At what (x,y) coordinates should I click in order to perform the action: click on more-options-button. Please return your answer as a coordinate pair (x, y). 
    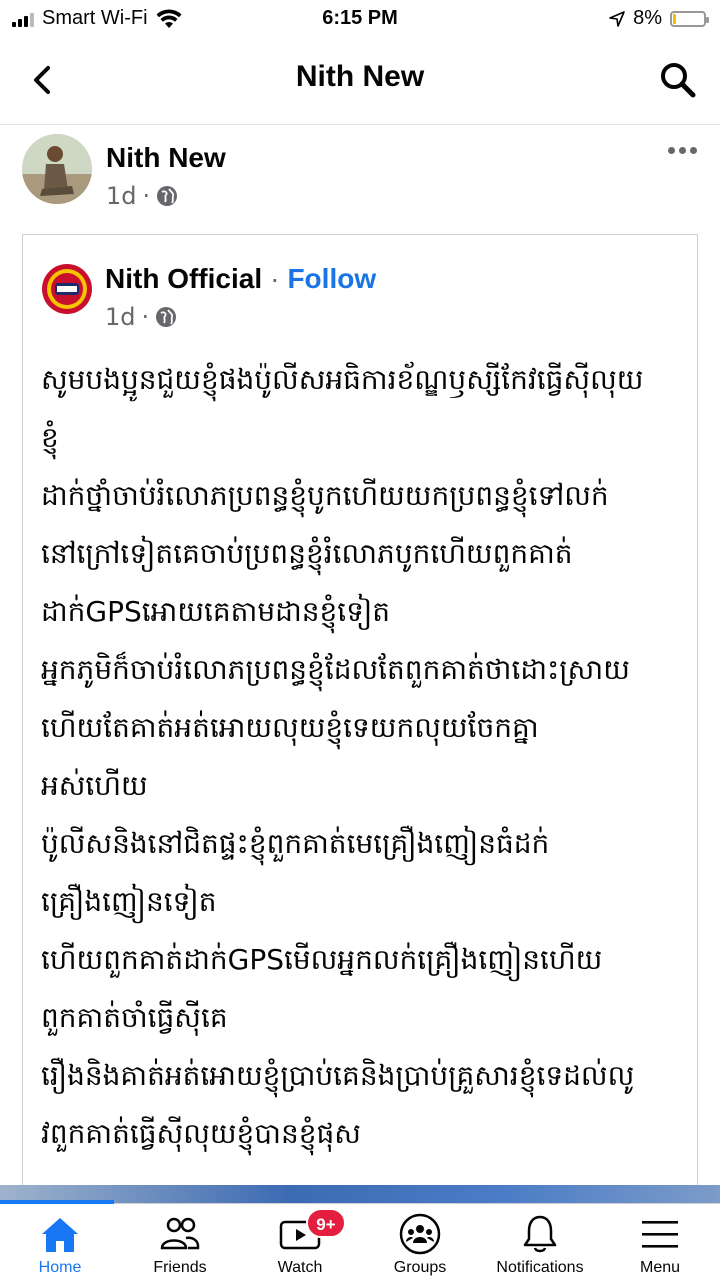
    Looking at the image, I should click on (683, 150).